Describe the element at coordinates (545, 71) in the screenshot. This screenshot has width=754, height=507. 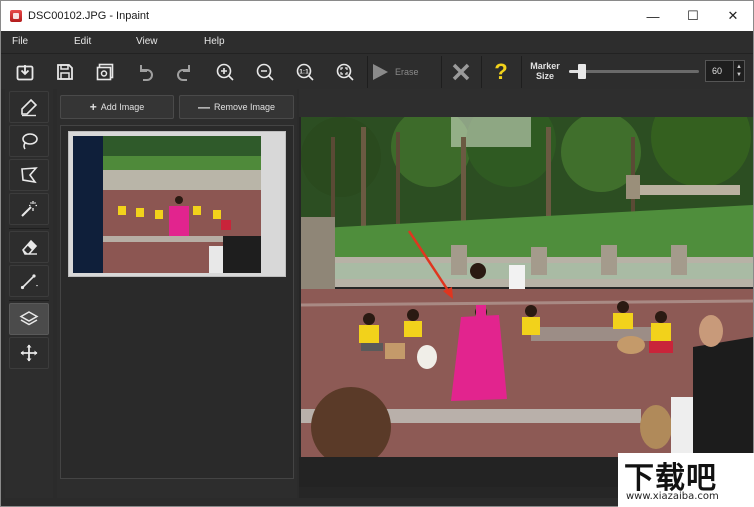
I see `marker-size-label: Marker Size` at that location.